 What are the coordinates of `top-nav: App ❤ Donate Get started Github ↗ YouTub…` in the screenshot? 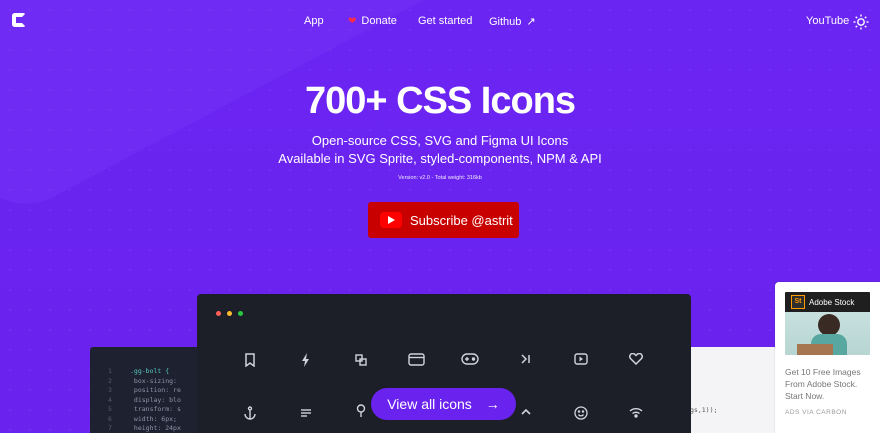 It's located at (440, 22).